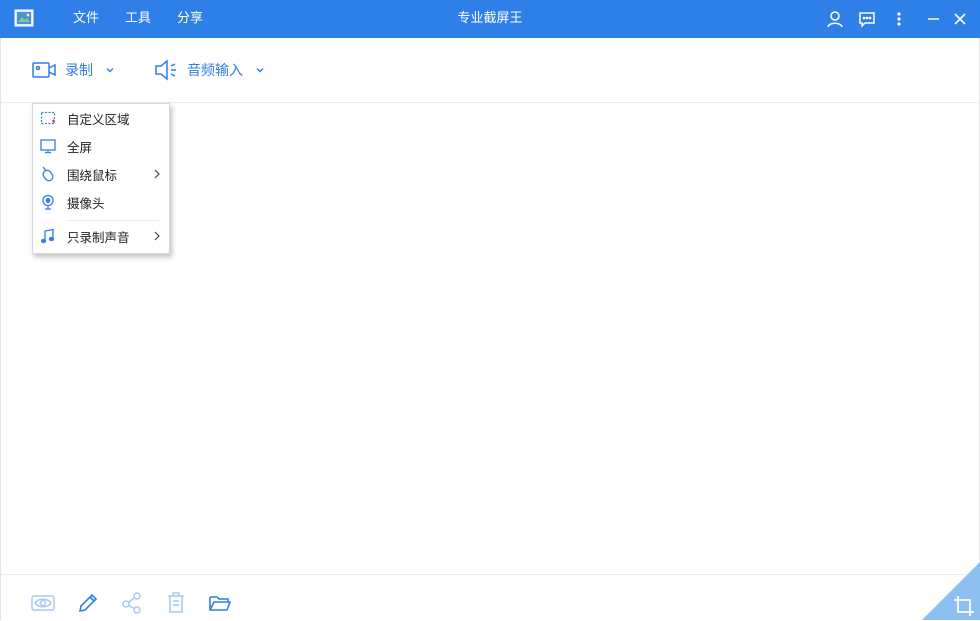 This screenshot has height=621, width=980. Describe the element at coordinates (113, 220) in the screenshot. I see `menu-separator` at that location.